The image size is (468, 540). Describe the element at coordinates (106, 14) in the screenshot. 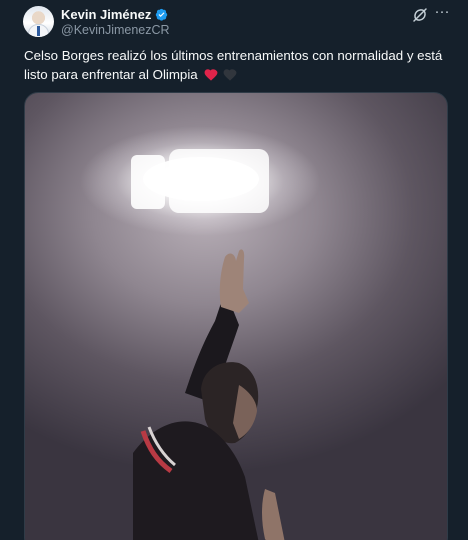

I see `author-display-name: Kevin Jiménez` at that location.